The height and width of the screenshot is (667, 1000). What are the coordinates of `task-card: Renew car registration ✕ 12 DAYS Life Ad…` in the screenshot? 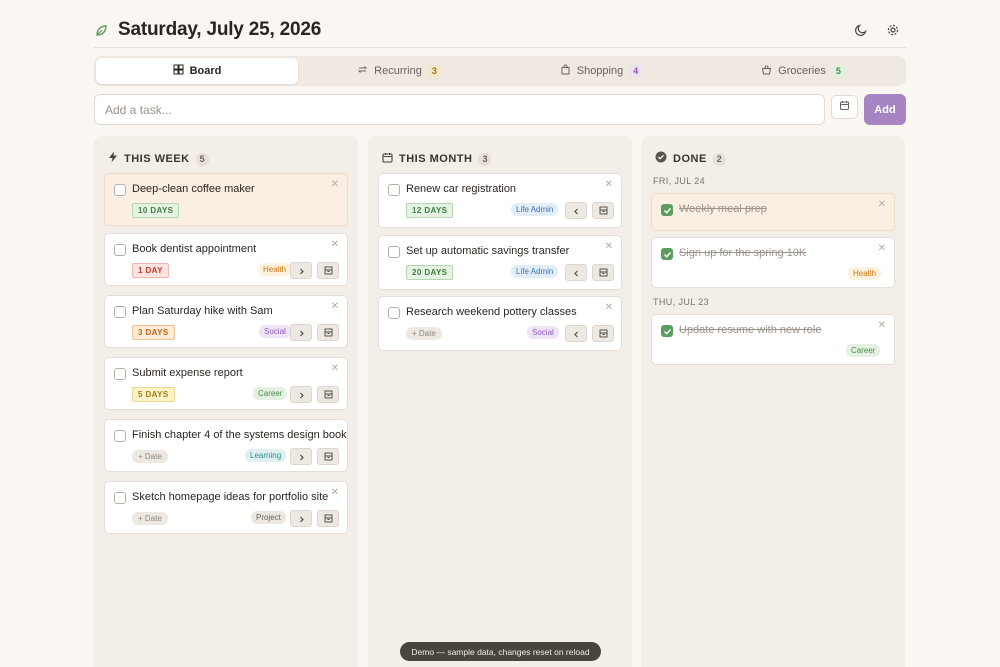 It's located at (500, 200).